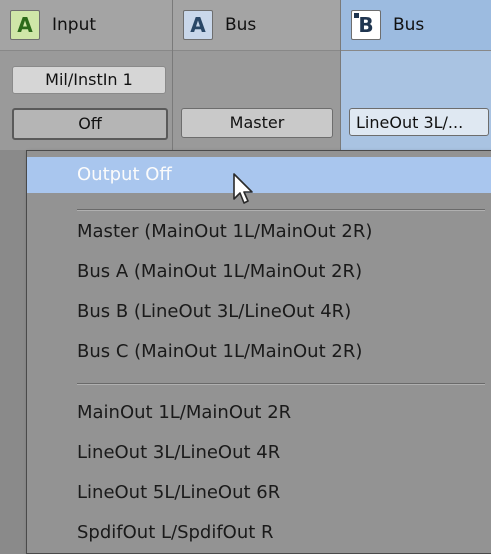 The width and height of the screenshot is (491, 554). What do you see at coordinates (259, 413) in the screenshot?
I see `menu-item-mainout-1-2: MainOut 1L/MainOut 2R` at bounding box center [259, 413].